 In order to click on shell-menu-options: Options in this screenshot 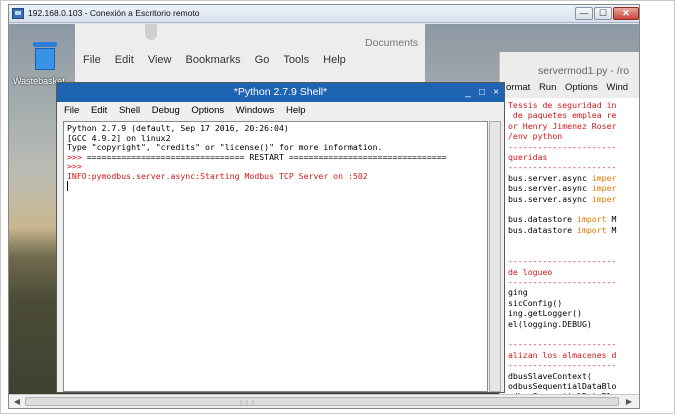, I will do `click(207, 110)`.